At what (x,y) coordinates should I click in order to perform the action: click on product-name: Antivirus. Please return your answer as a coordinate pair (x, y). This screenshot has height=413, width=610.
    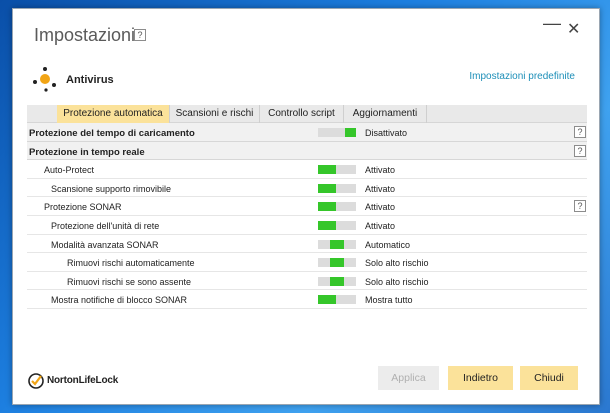
    Looking at the image, I should click on (90, 80).